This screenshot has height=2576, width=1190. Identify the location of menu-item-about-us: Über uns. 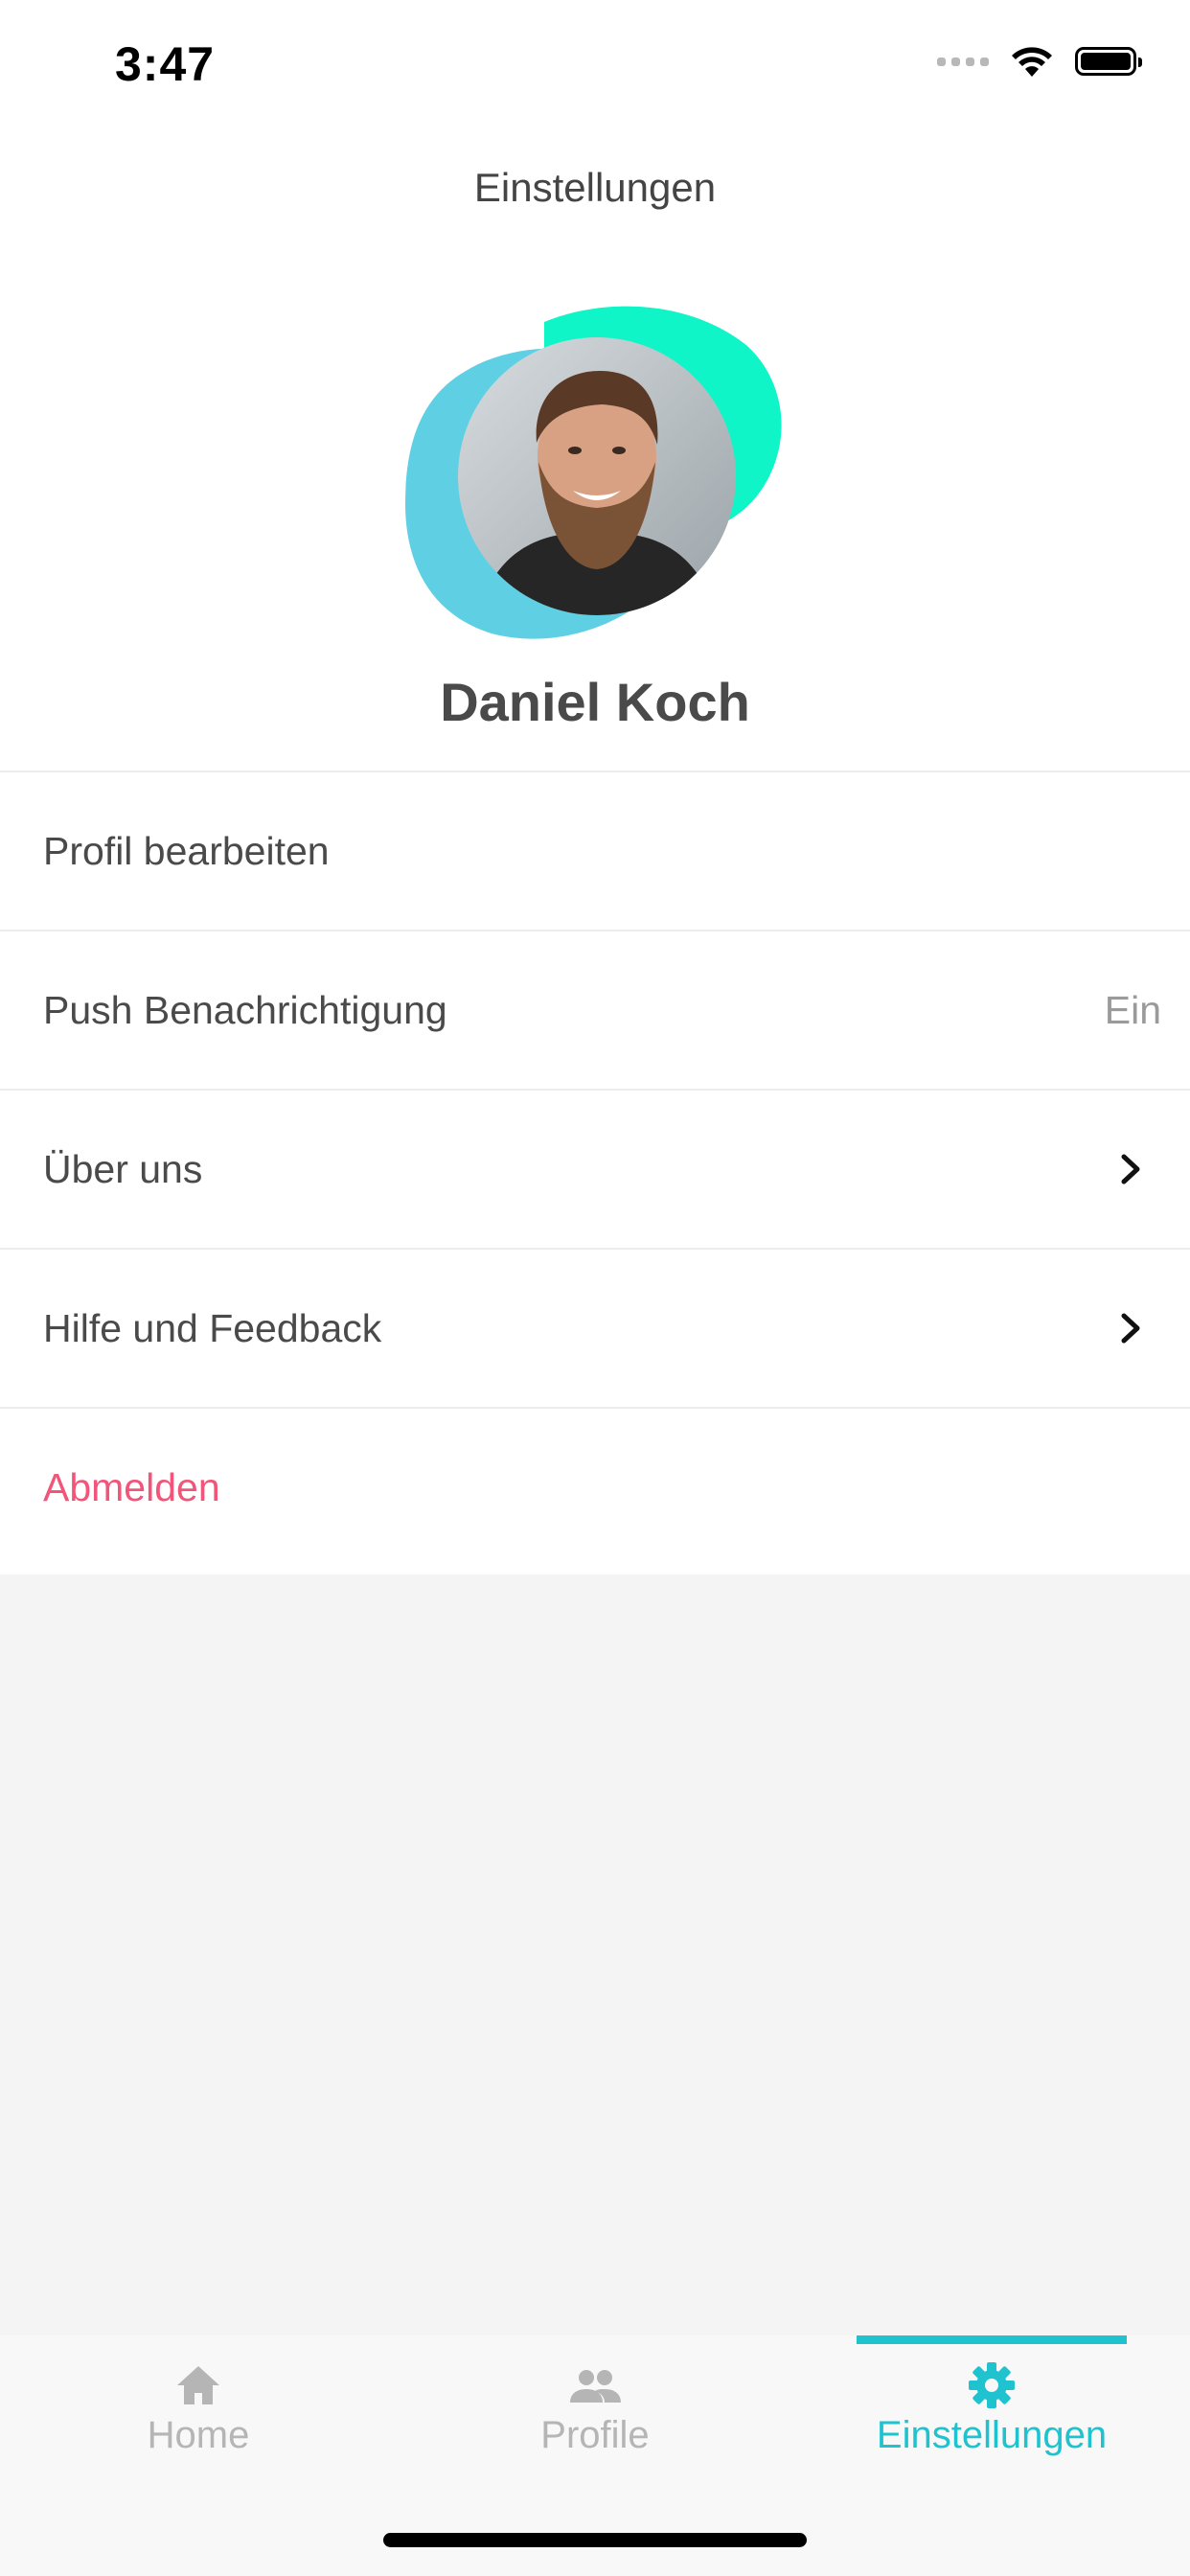
(595, 1168).